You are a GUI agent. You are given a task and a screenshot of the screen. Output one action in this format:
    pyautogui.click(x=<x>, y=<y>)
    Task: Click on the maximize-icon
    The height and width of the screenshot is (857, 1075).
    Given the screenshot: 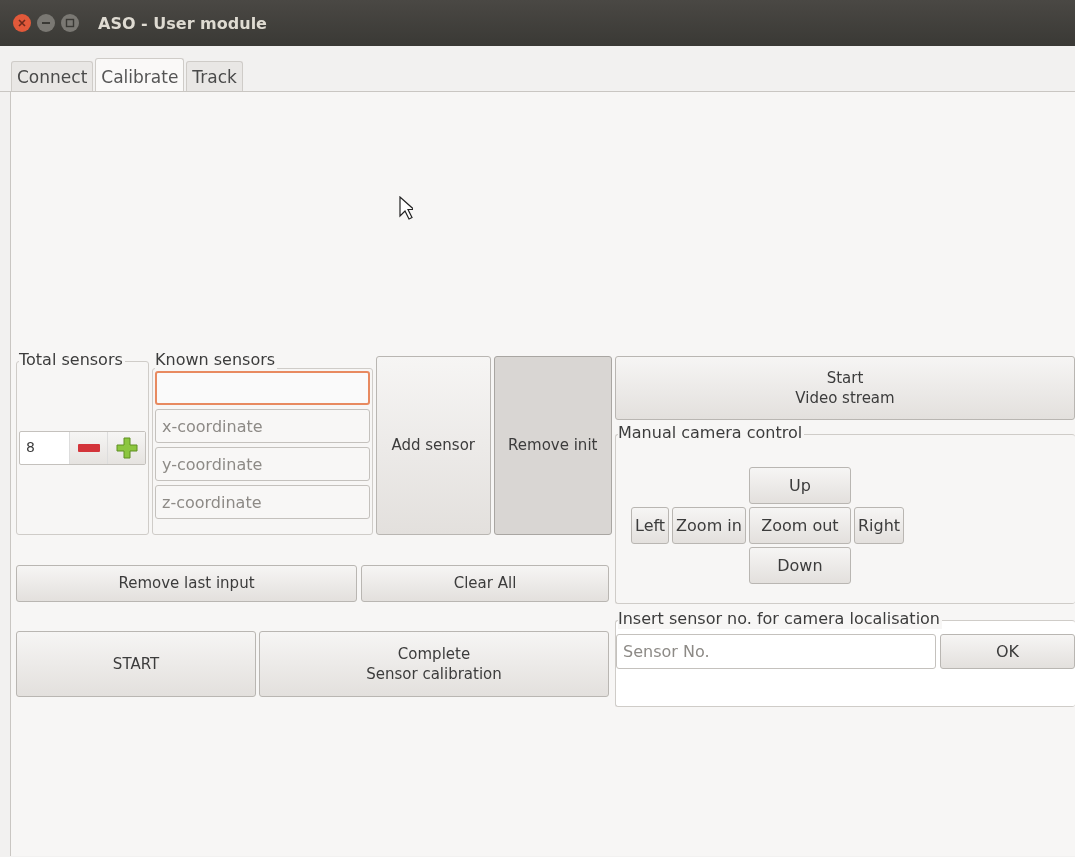 What is the action you would take?
    pyautogui.click(x=70, y=23)
    